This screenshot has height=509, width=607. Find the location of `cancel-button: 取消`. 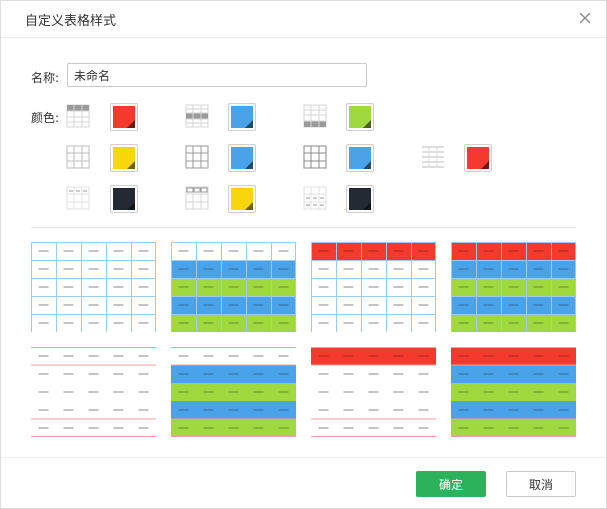

cancel-button: 取消 is located at coordinates (541, 484).